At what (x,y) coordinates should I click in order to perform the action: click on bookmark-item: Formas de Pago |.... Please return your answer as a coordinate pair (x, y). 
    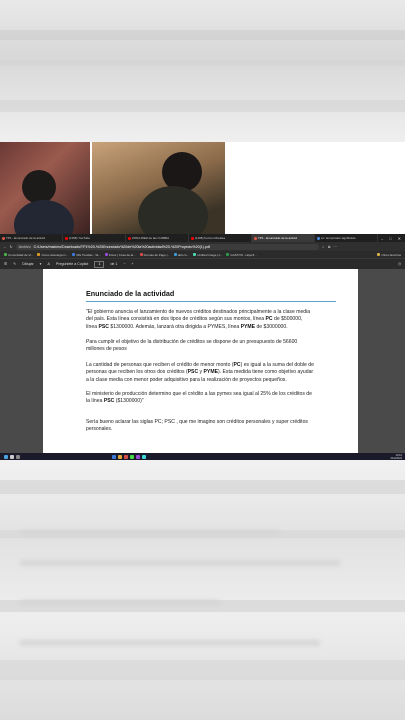
    Looking at the image, I should click on (154, 254).